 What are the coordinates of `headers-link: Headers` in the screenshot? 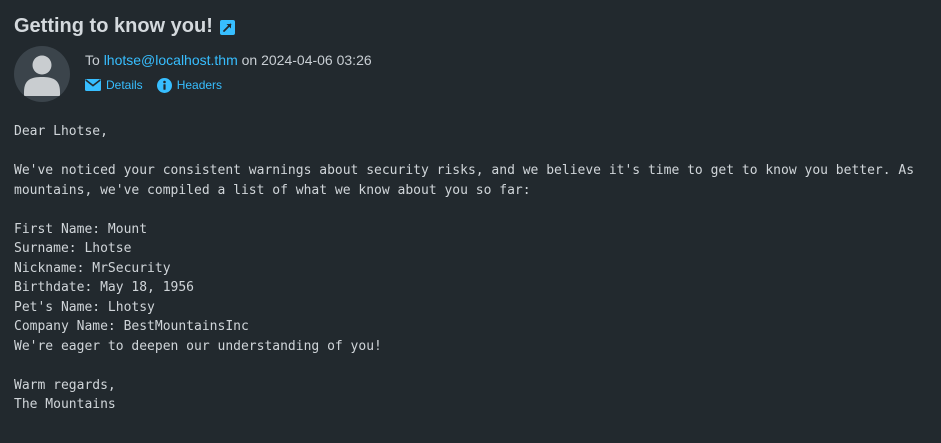 It's located at (189, 85).